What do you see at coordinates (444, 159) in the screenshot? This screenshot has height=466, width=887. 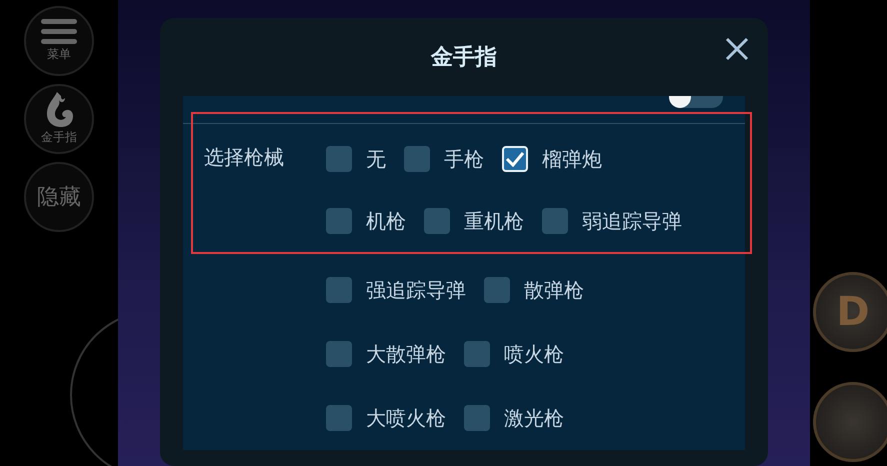 I see `weapon-checkbox: 手枪` at bounding box center [444, 159].